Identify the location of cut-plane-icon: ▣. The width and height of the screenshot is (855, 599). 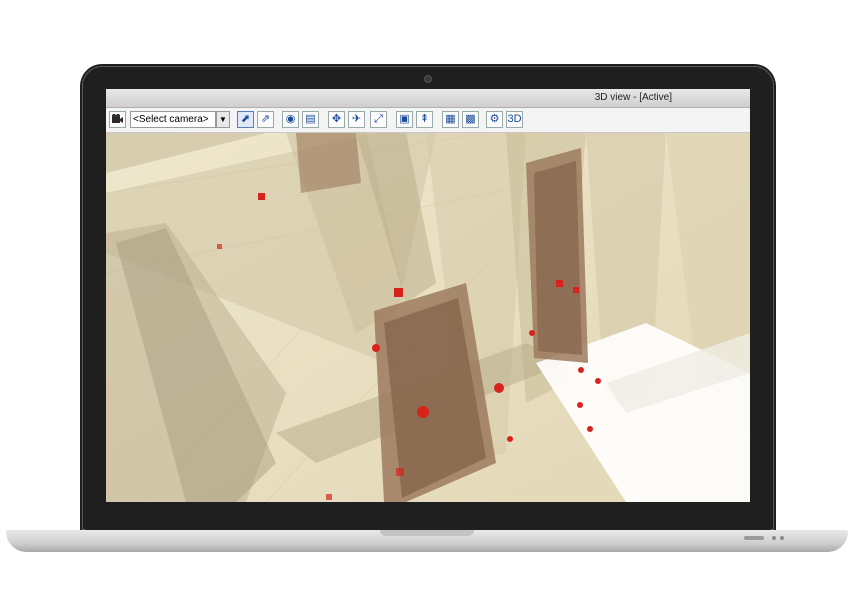
(404, 119).